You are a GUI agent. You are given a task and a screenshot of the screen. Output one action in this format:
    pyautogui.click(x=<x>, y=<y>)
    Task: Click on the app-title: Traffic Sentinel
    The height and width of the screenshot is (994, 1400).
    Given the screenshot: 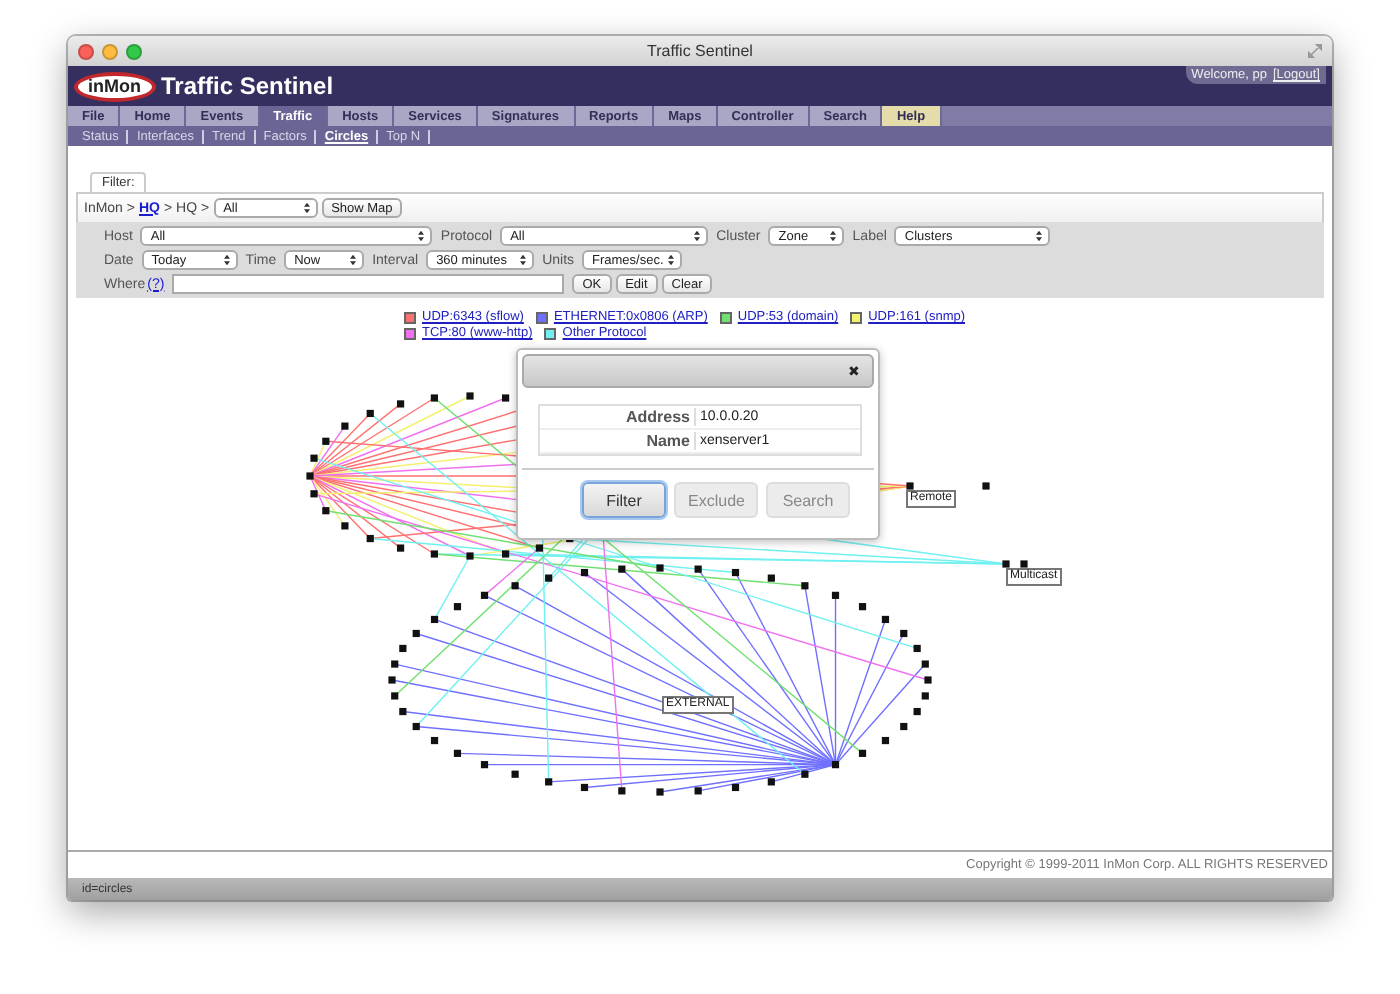 What is the action you would take?
    pyautogui.click(x=247, y=86)
    